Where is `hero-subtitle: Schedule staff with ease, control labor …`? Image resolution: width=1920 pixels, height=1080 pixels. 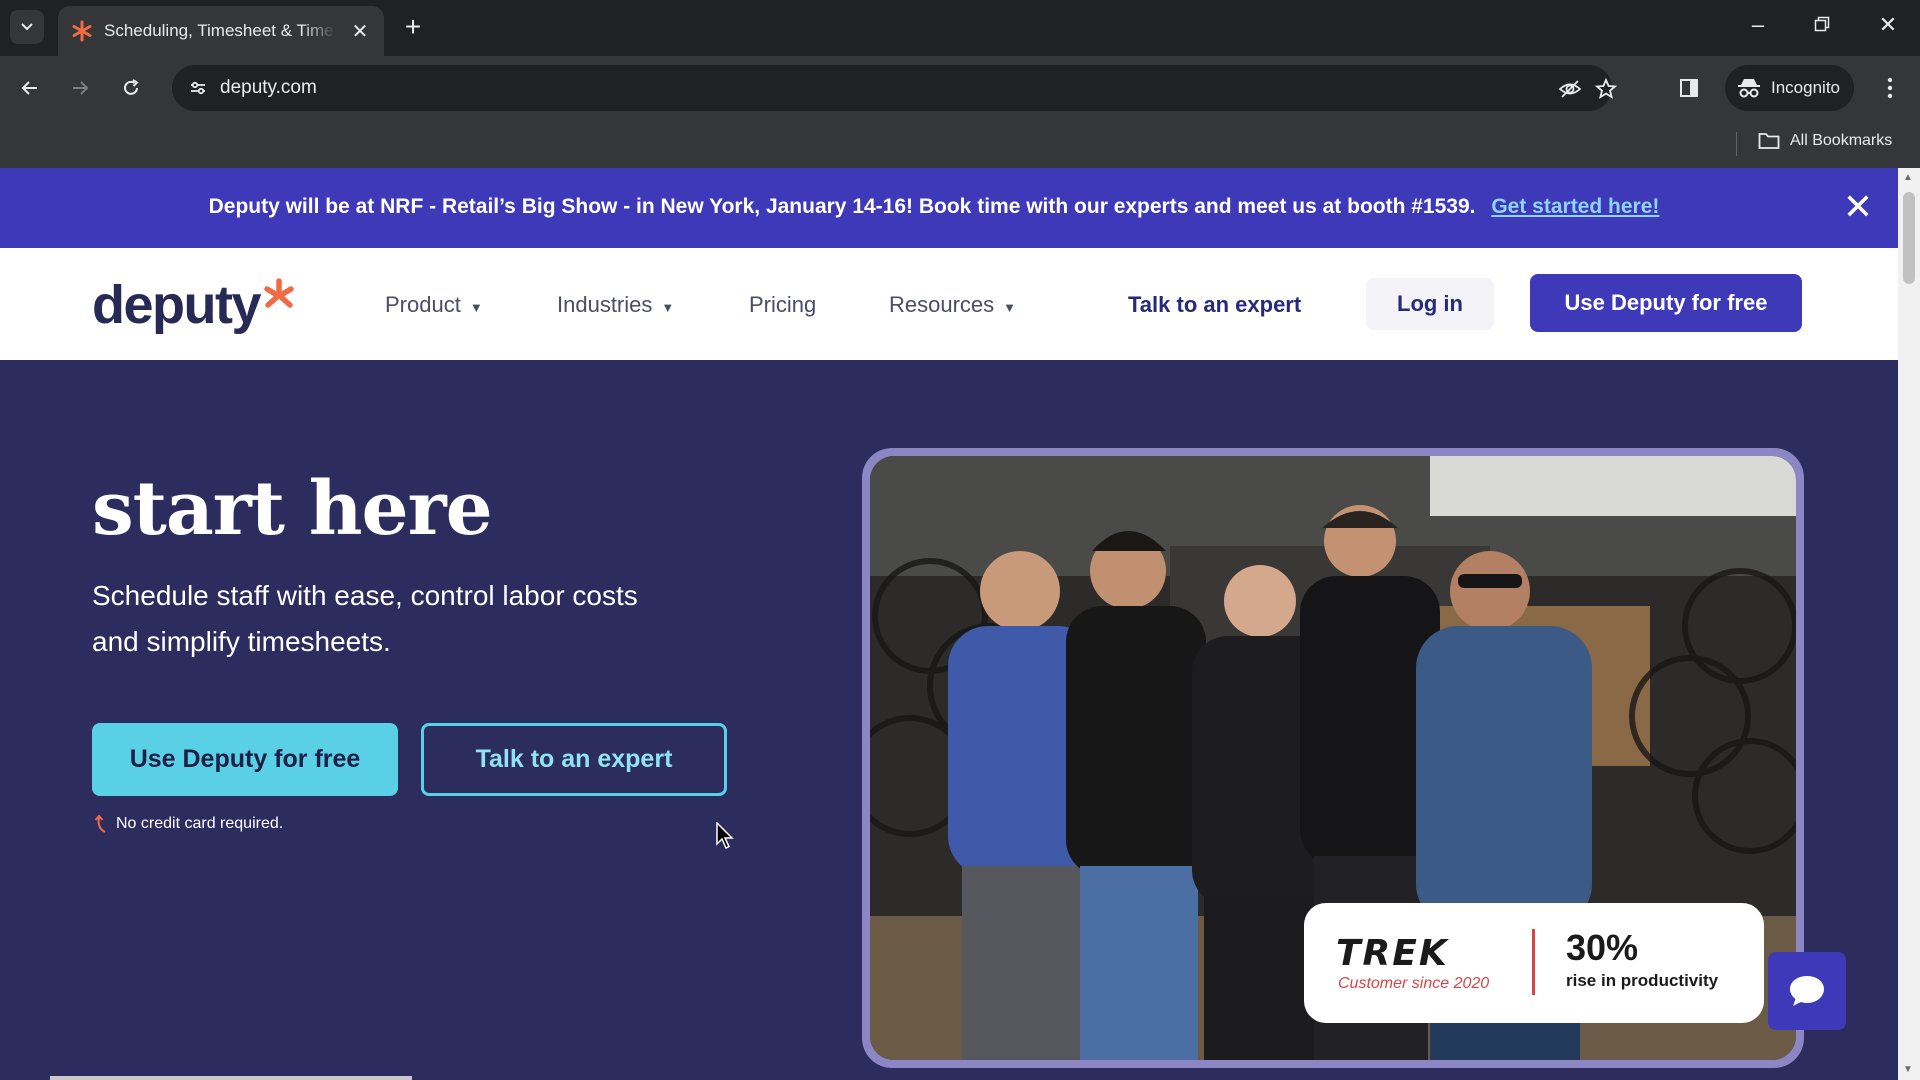
hero-subtitle: Schedule staff with ease, control labor … is located at coordinates (365, 618).